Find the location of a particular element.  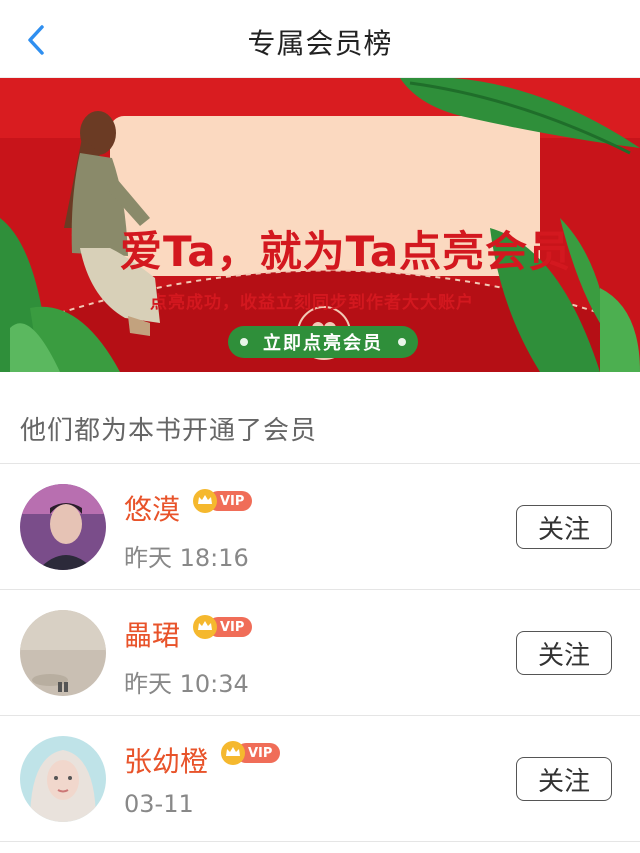

list-item: 悠漠 VIP 昨天 18:16 关注 is located at coordinates (320, 527).